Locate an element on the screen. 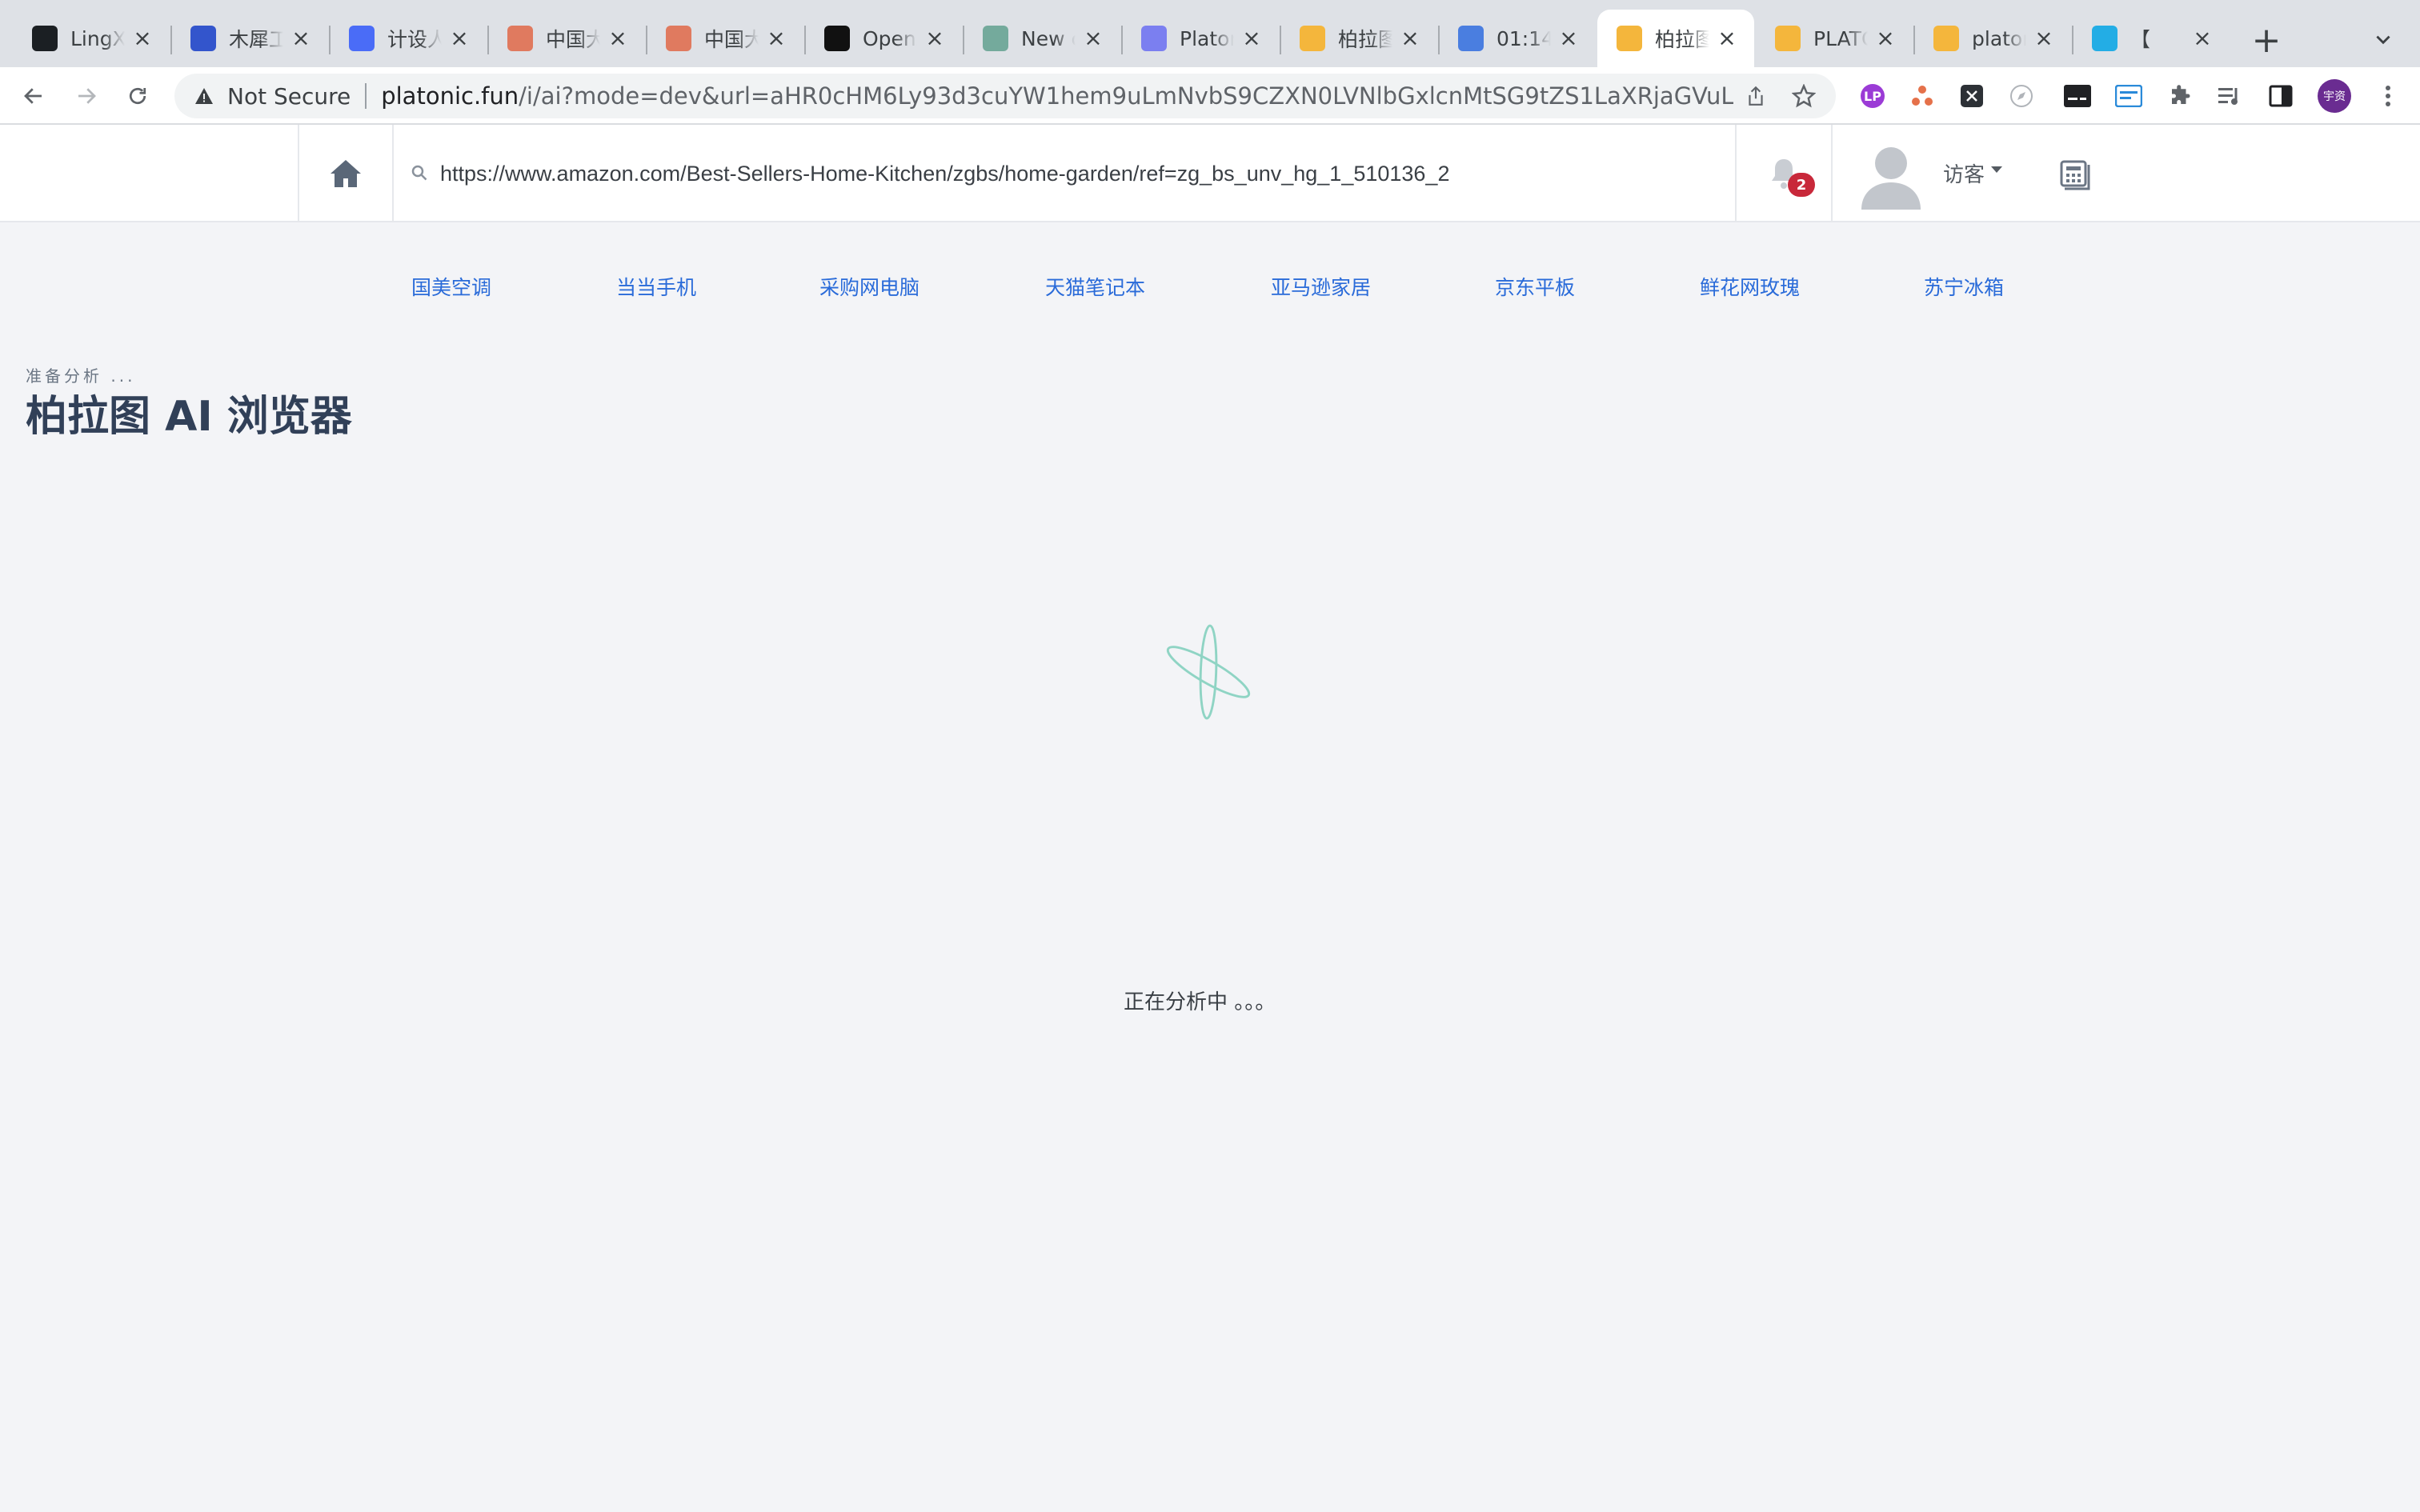  tab-title: platonic is located at coordinates (1999, 38).